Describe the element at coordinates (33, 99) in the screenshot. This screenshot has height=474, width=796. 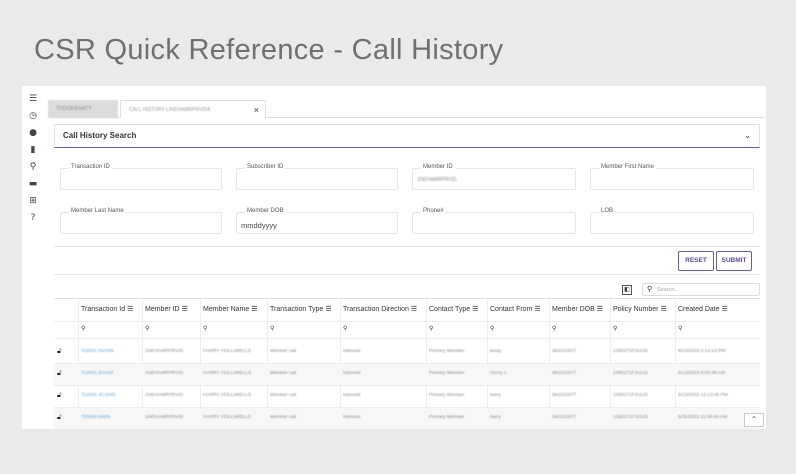
I see `menu-icon: ☰` at that location.